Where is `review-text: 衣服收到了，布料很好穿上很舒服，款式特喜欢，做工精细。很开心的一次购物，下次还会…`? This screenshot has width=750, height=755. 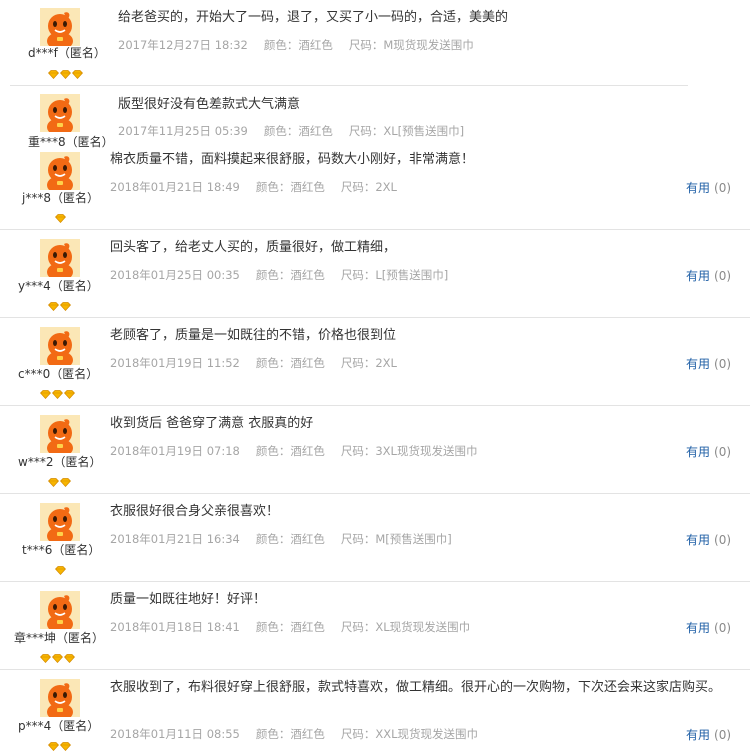
review-text: 衣服收到了，布料很好穿上很舒服，款式特喜欢，做工精细。很开心的一次购物，下次还会… is located at coordinates (416, 687).